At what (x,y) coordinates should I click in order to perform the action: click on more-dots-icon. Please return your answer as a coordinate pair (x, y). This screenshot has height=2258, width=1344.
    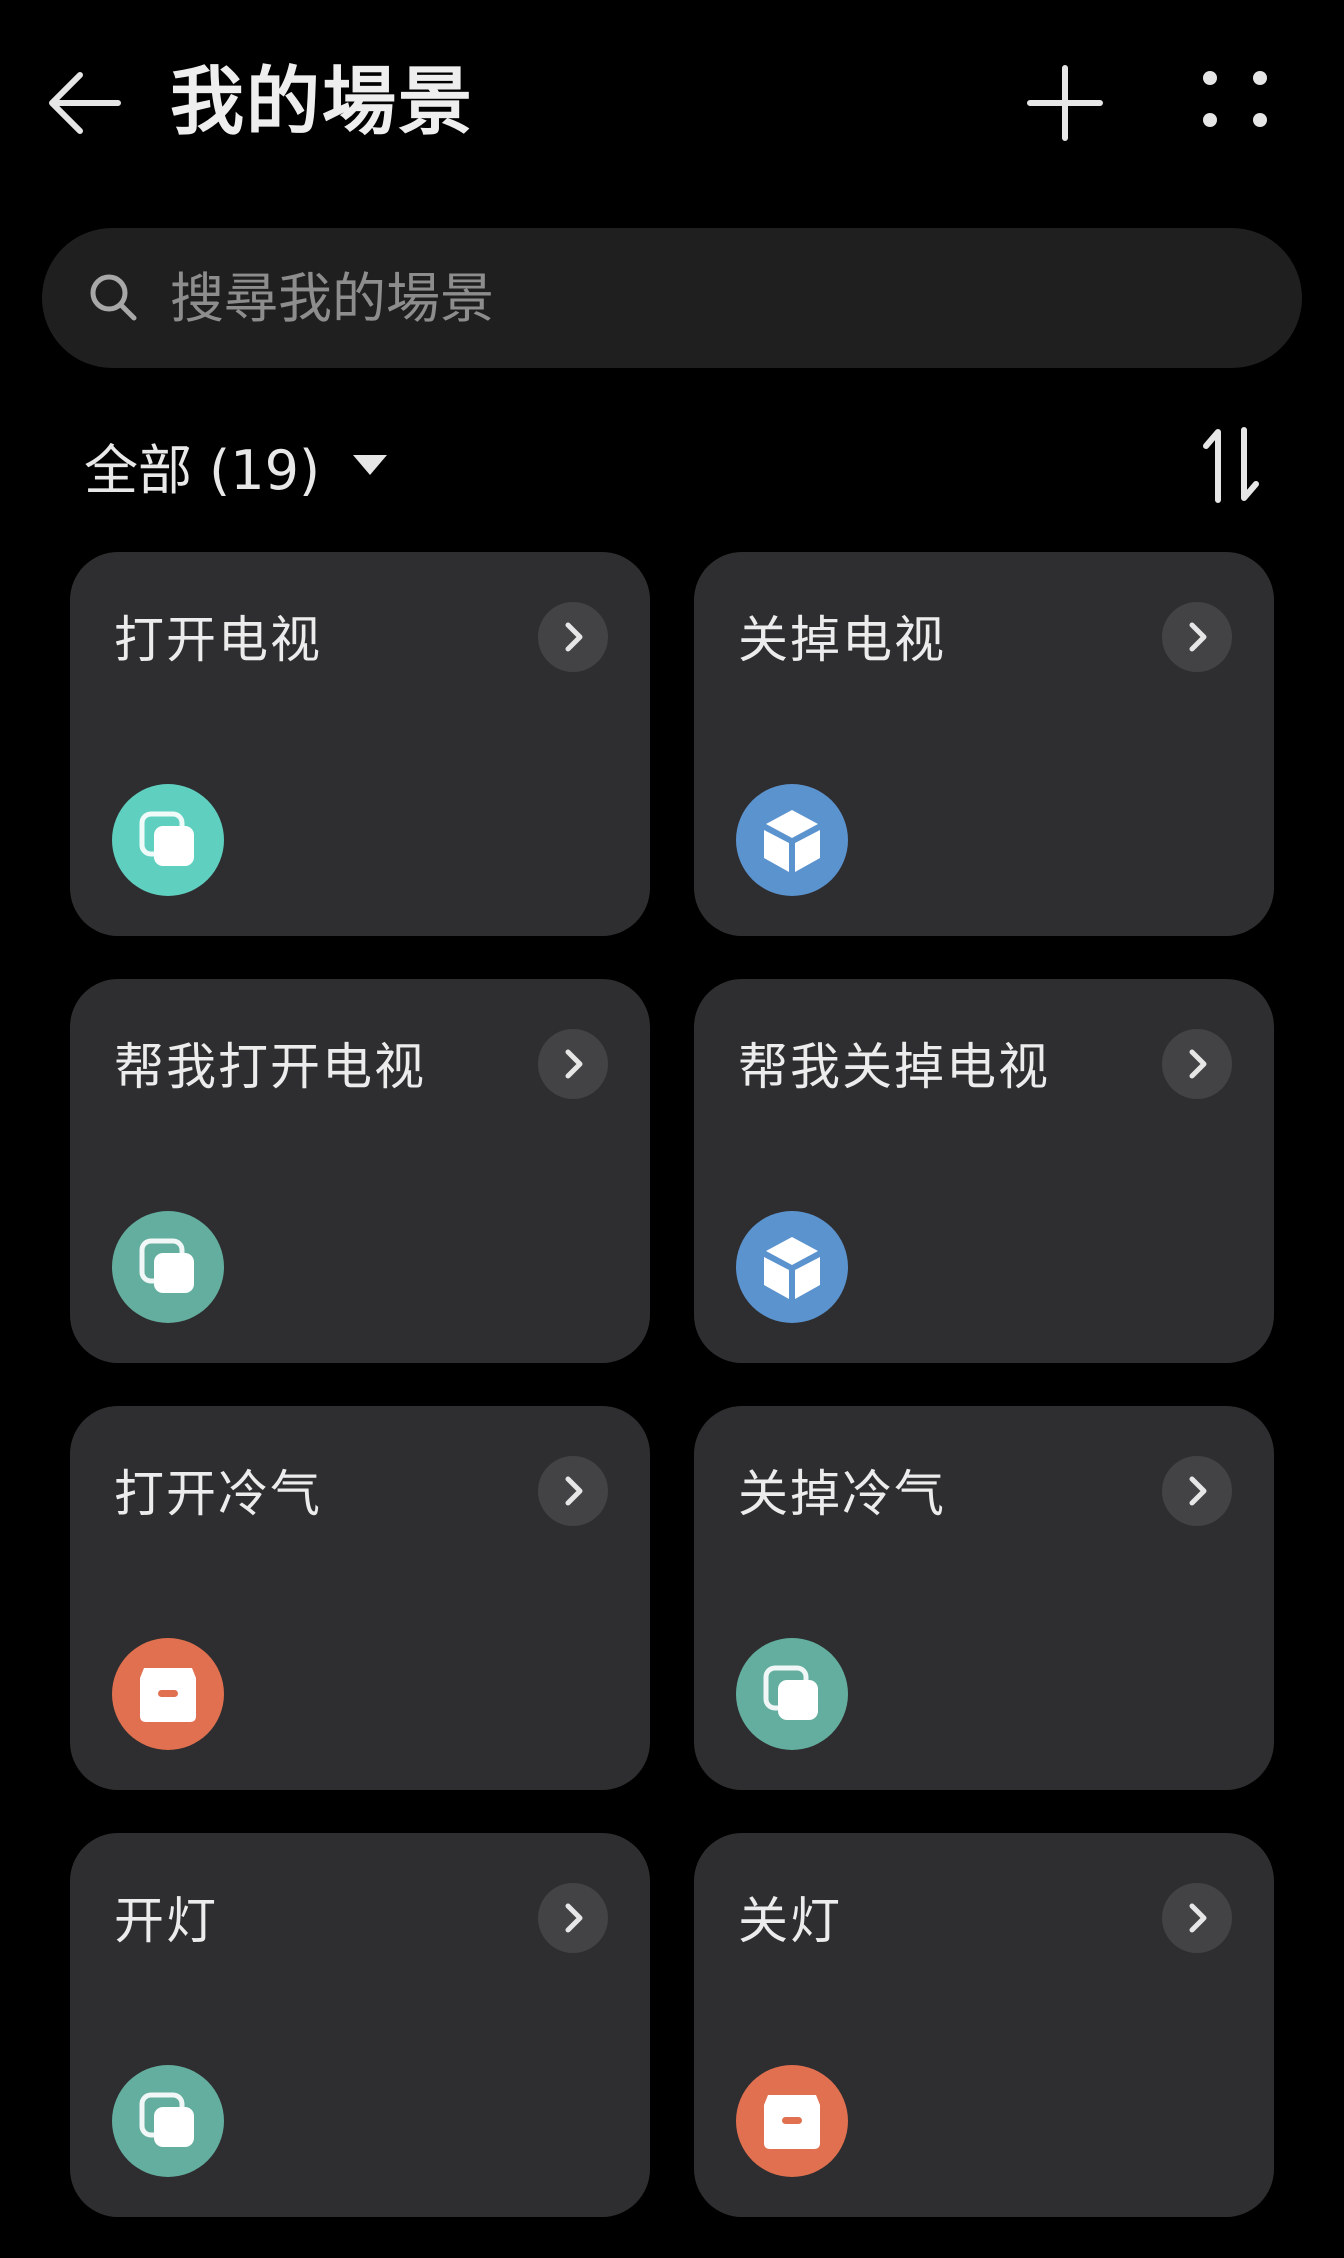
    Looking at the image, I should click on (1235, 99).